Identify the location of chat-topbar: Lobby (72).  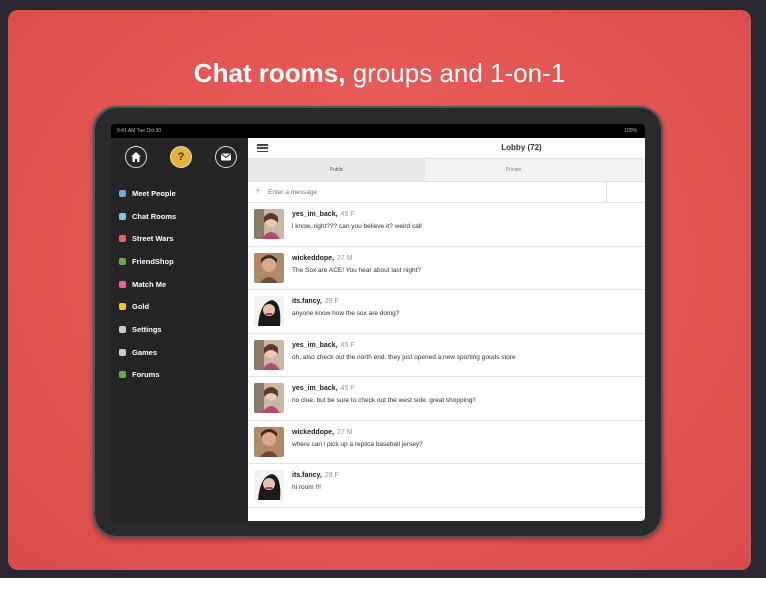
(446, 148).